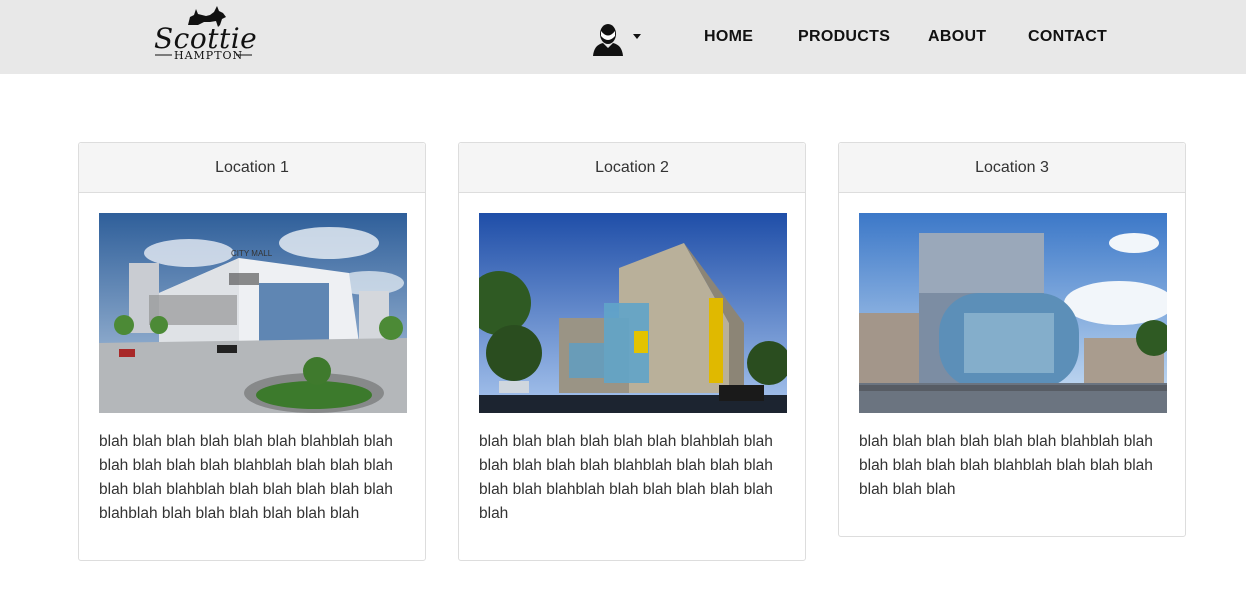 The width and height of the screenshot is (1246, 600). Describe the element at coordinates (957, 37) in the screenshot. I see `nav-about: ABOUT` at that location.